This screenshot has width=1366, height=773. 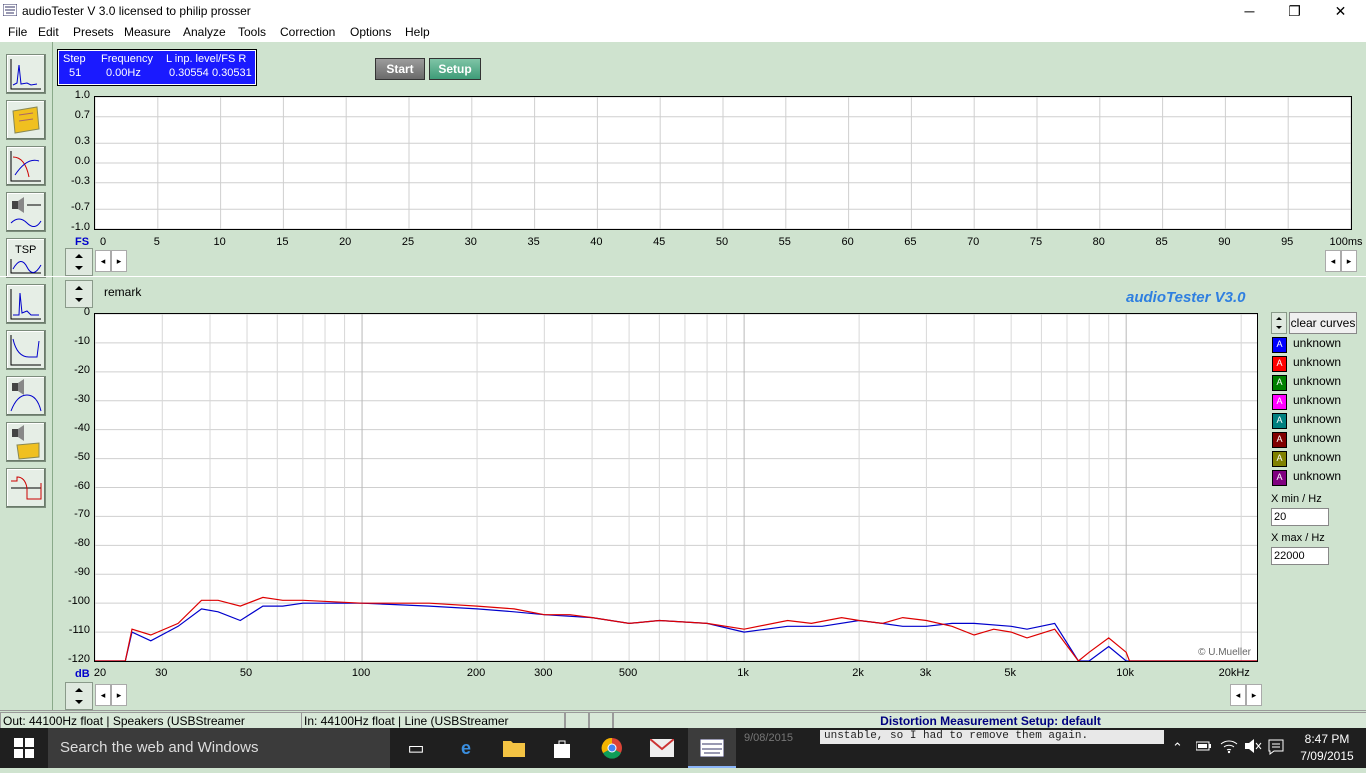 What do you see at coordinates (82, 427) in the screenshot?
I see `freq-y-tick-label: -40` at bounding box center [82, 427].